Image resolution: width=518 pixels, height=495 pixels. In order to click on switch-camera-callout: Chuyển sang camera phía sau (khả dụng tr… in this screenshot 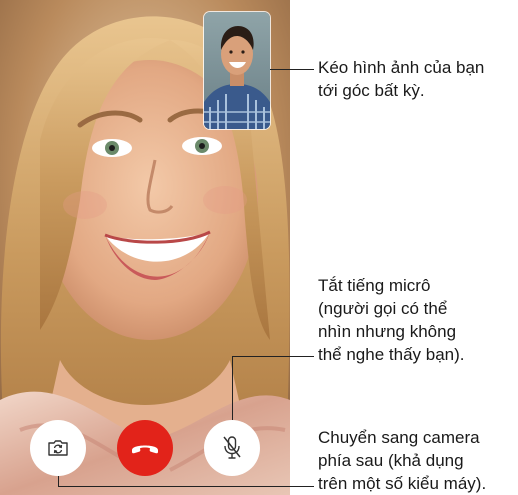, I will do `click(402, 460)`.